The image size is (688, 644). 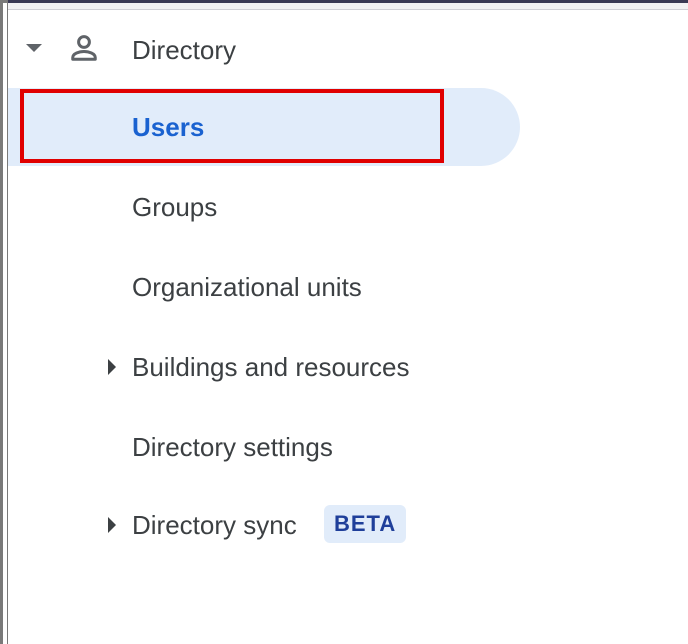 I want to click on sidebar-item-buildings-and-resources: Buildings and resources, so click(x=308, y=367).